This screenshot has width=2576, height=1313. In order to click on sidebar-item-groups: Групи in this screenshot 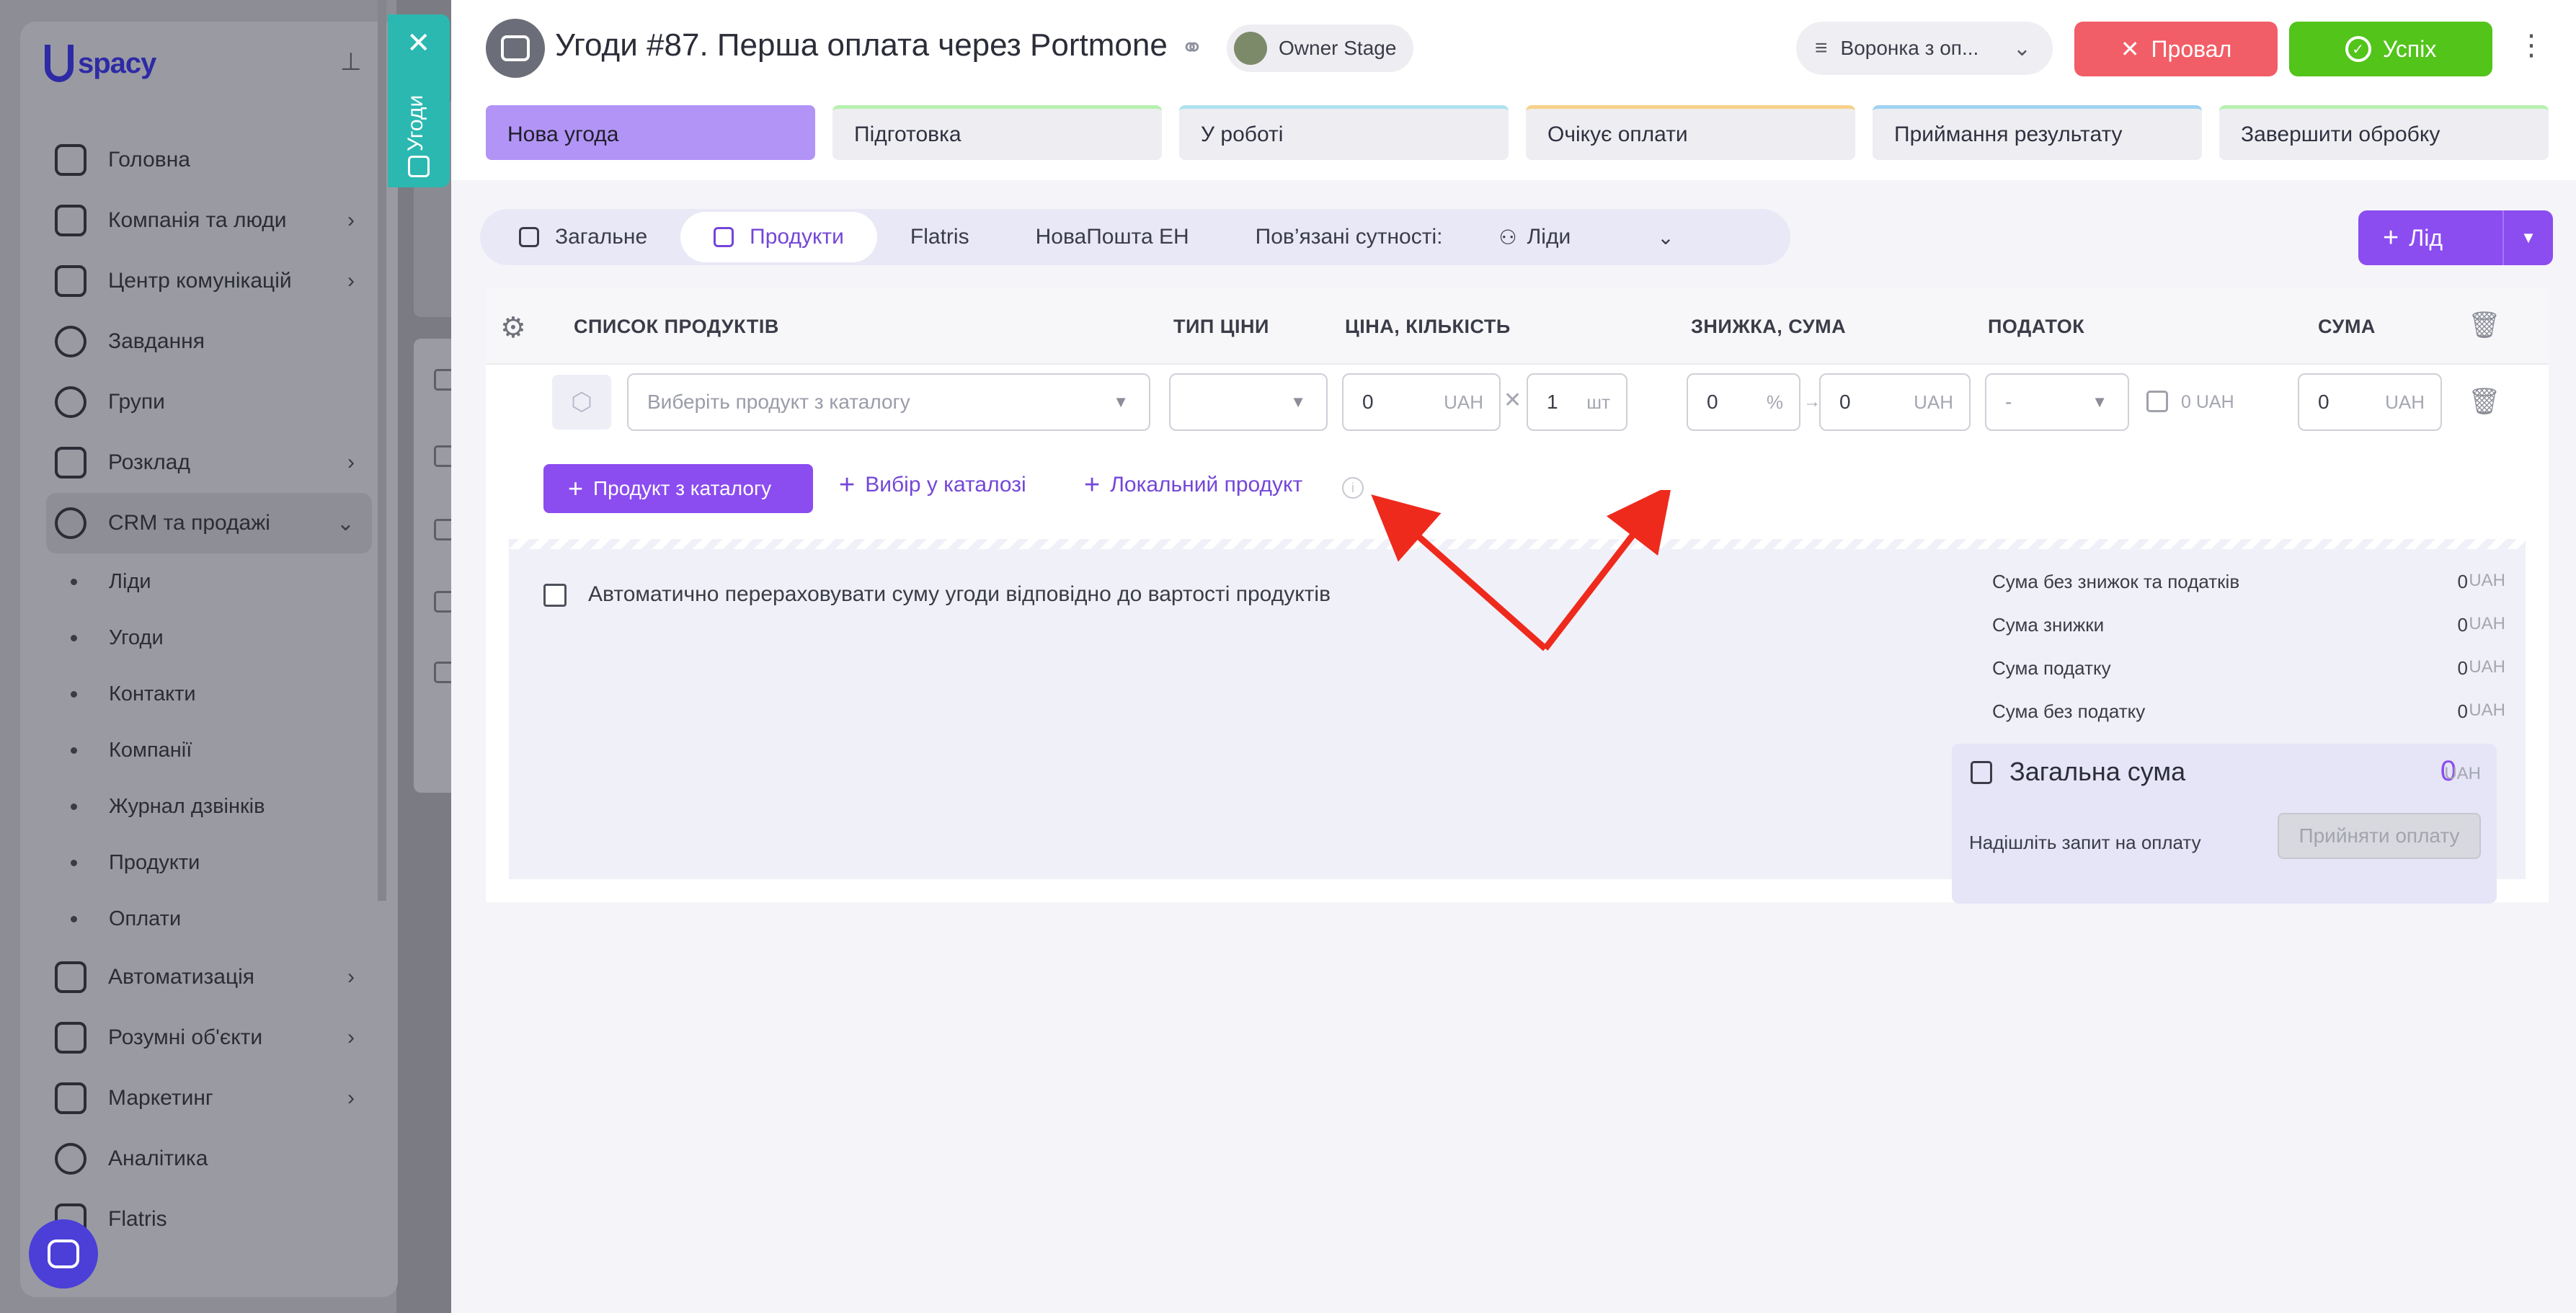, I will do `click(214, 402)`.